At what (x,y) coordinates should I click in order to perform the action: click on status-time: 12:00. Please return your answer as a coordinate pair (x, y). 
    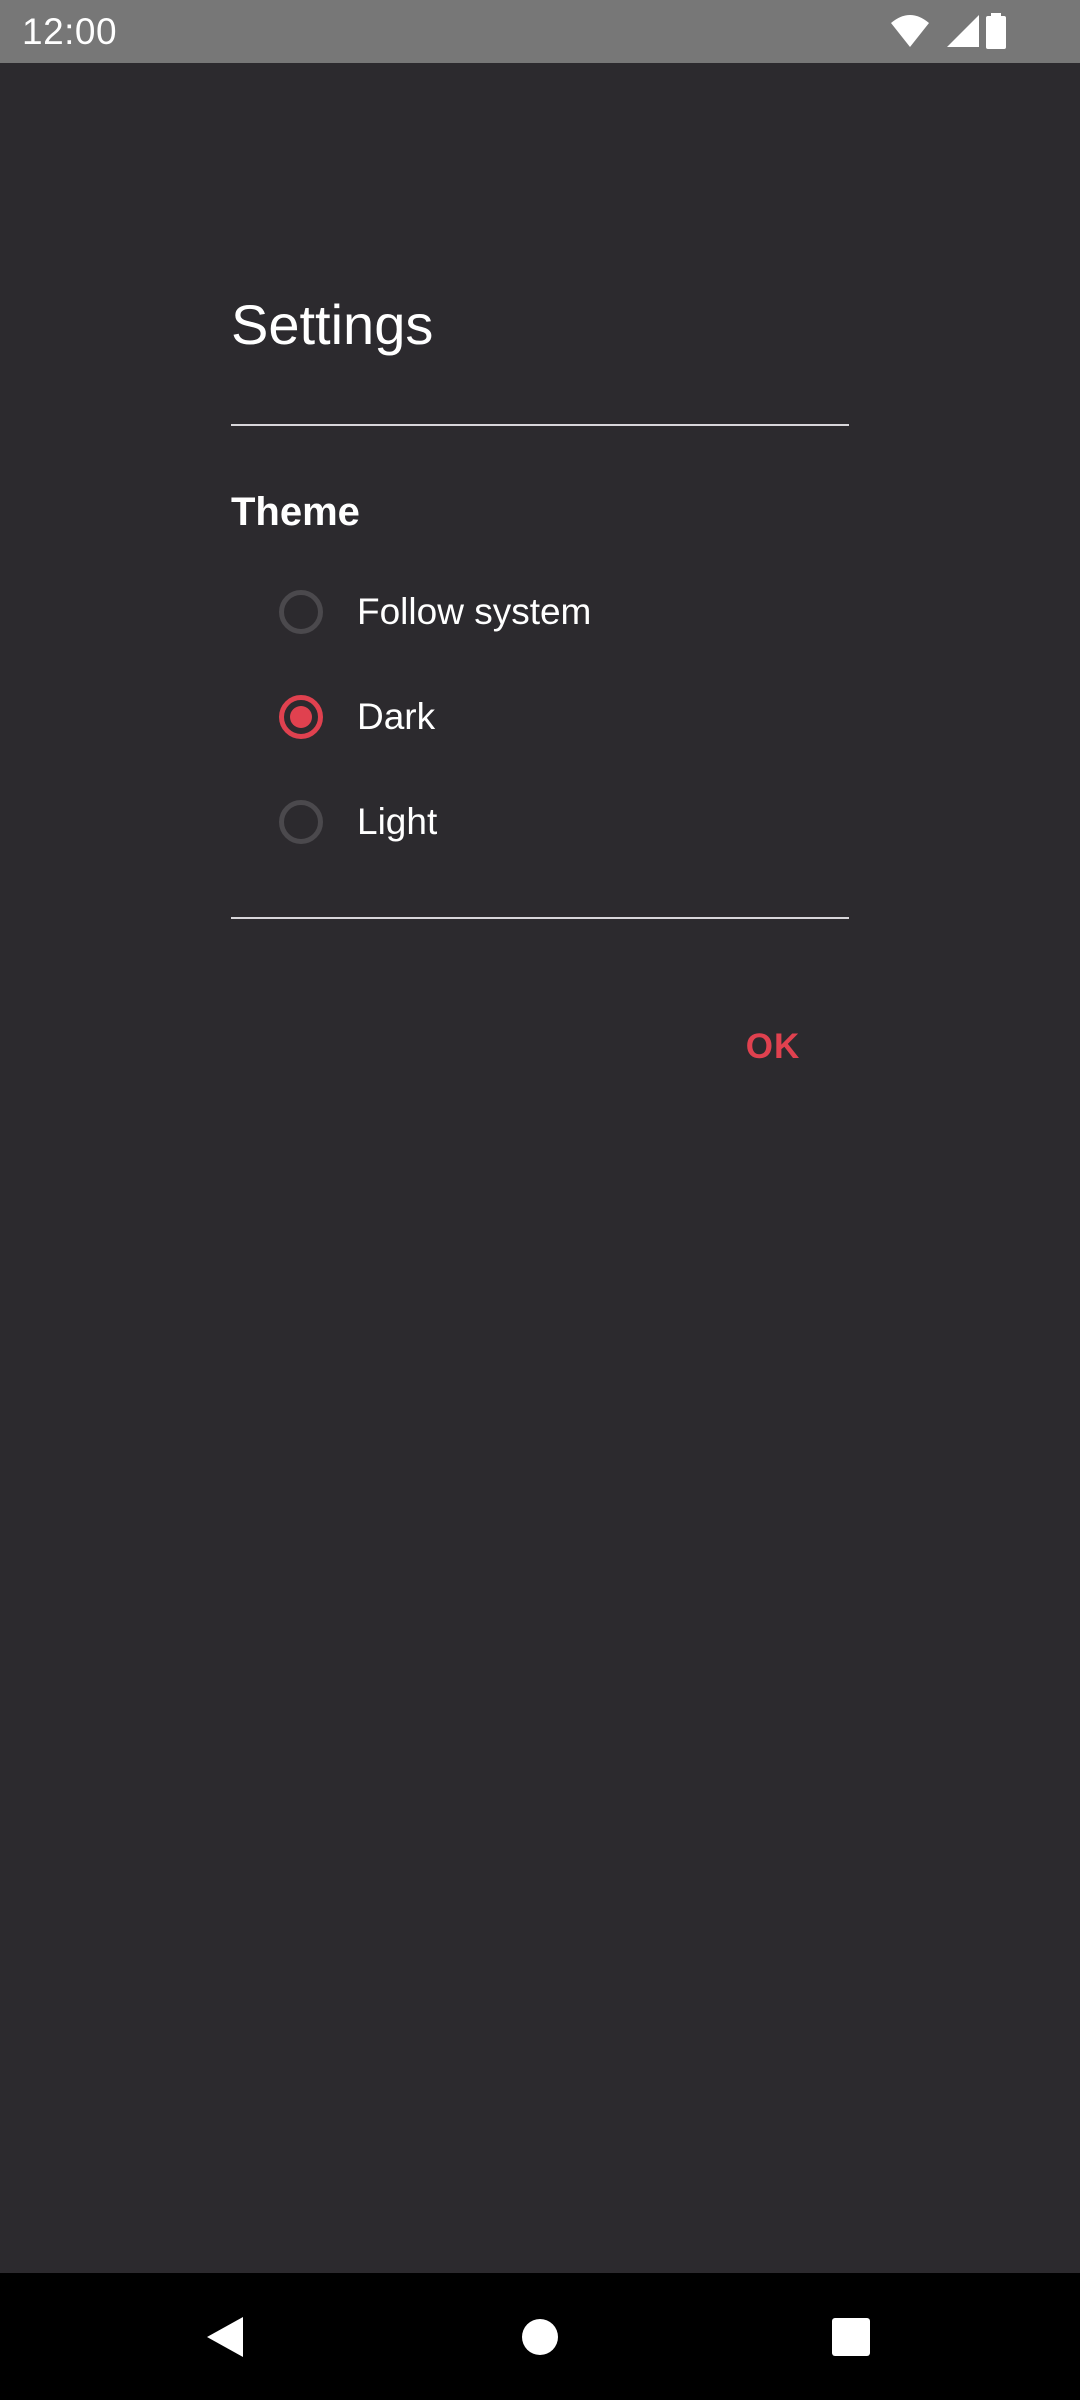
    Looking at the image, I should click on (70, 31).